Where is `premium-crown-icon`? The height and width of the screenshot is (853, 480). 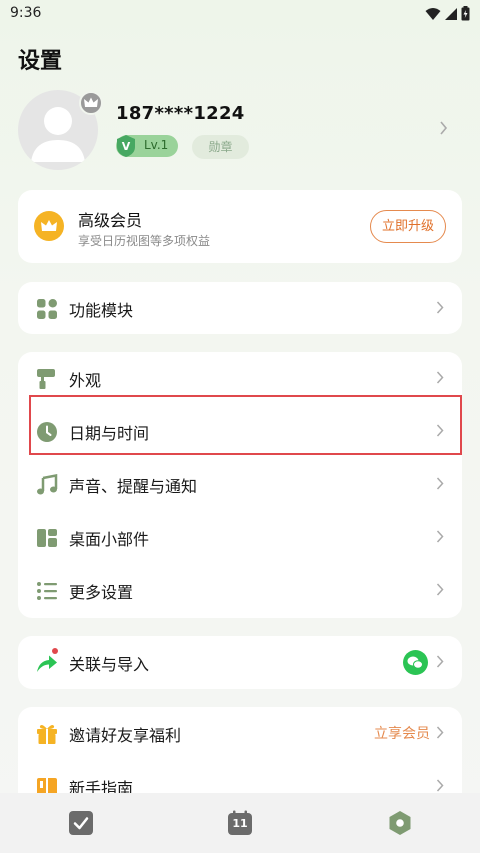
premium-crown-icon is located at coordinates (49, 226).